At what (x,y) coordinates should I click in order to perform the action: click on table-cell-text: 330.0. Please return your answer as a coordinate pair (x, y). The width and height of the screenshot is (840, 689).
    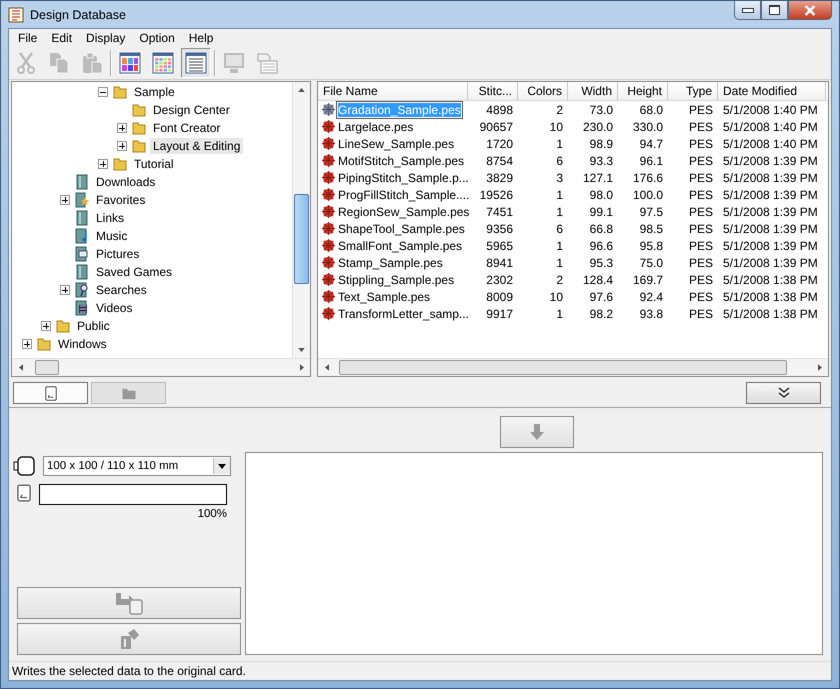
    Looking at the image, I should click on (648, 127).